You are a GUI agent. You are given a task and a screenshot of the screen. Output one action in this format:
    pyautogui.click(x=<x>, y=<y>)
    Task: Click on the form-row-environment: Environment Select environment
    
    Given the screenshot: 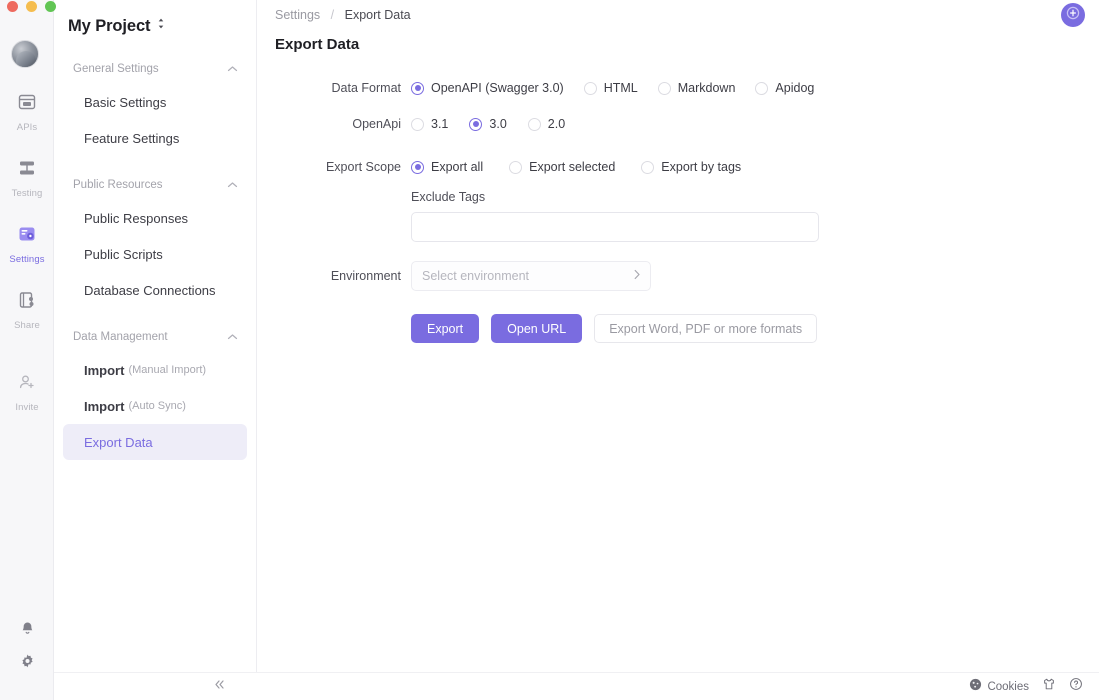 What is the action you would take?
    pyautogui.click(x=678, y=276)
    